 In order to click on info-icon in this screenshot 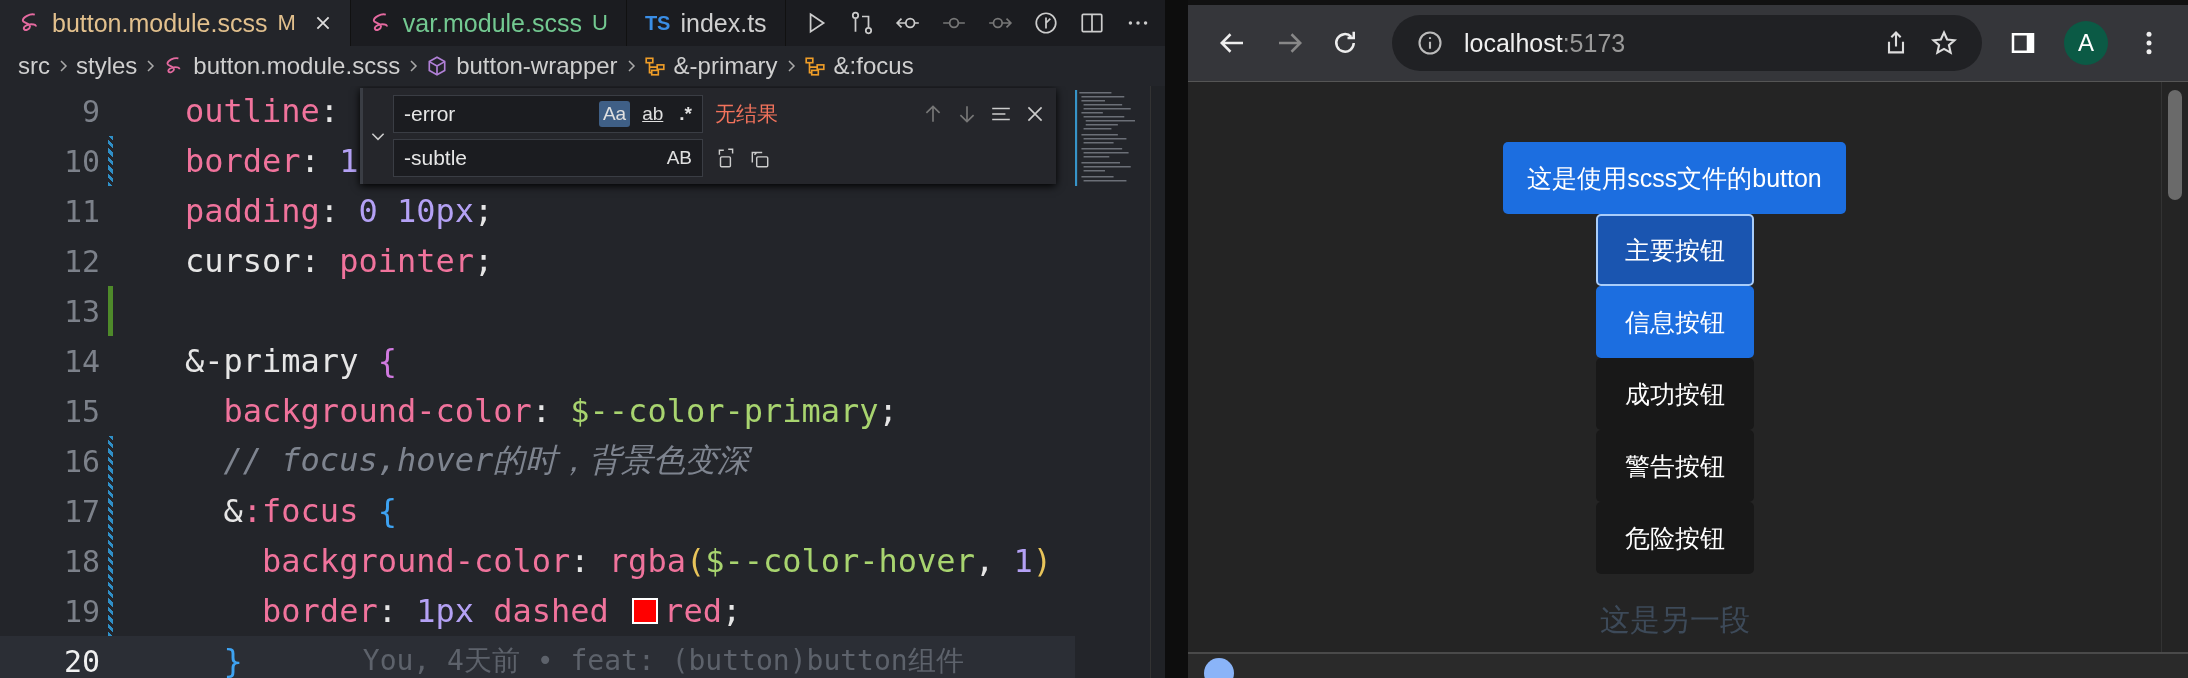, I will do `click(1430, 43)`.